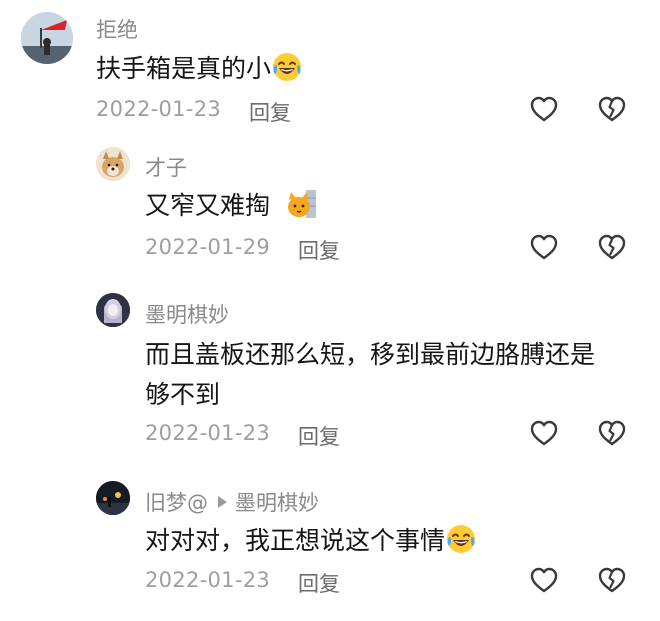 This screenshot has height=621, width=660. I want to click on reply-to-arrow-icon, so click(222, 502).